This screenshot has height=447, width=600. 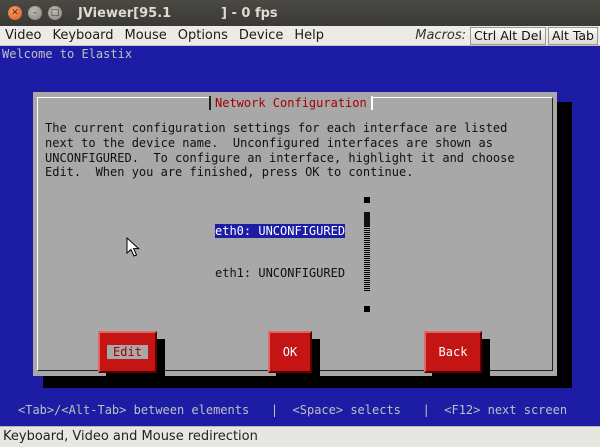 What do you see at coordinates (367, 254) in the screenshot?
I see `interface-list-scrollbar` at bounding box center [367, 254].